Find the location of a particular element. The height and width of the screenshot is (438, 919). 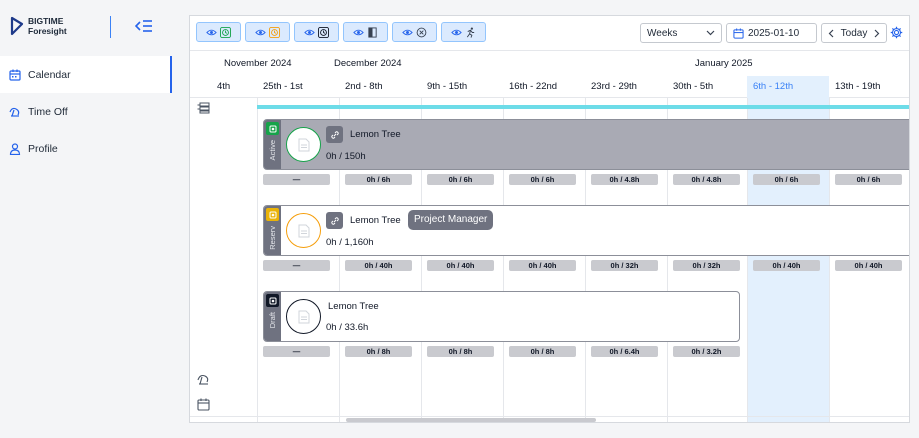

status-tab: Active is located at coordinates (272, 144).